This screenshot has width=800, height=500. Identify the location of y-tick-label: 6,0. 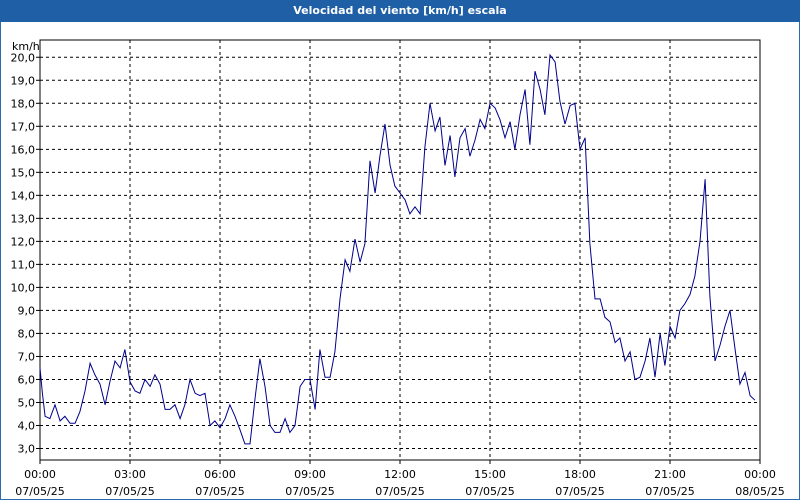
(27, 379).